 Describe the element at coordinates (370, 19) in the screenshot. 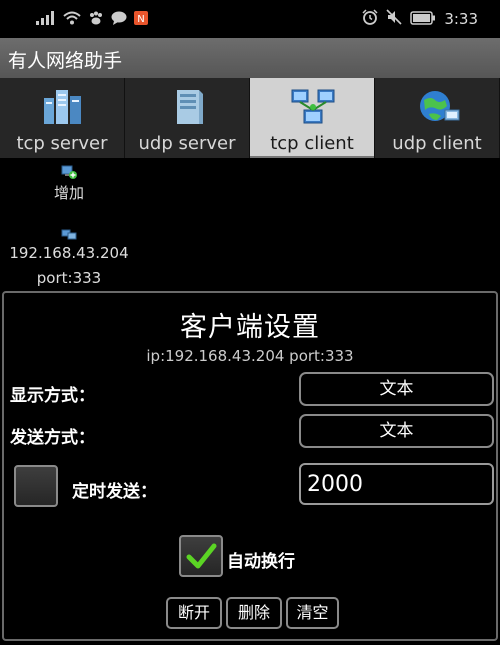

I see `alarm-icon` at that location.